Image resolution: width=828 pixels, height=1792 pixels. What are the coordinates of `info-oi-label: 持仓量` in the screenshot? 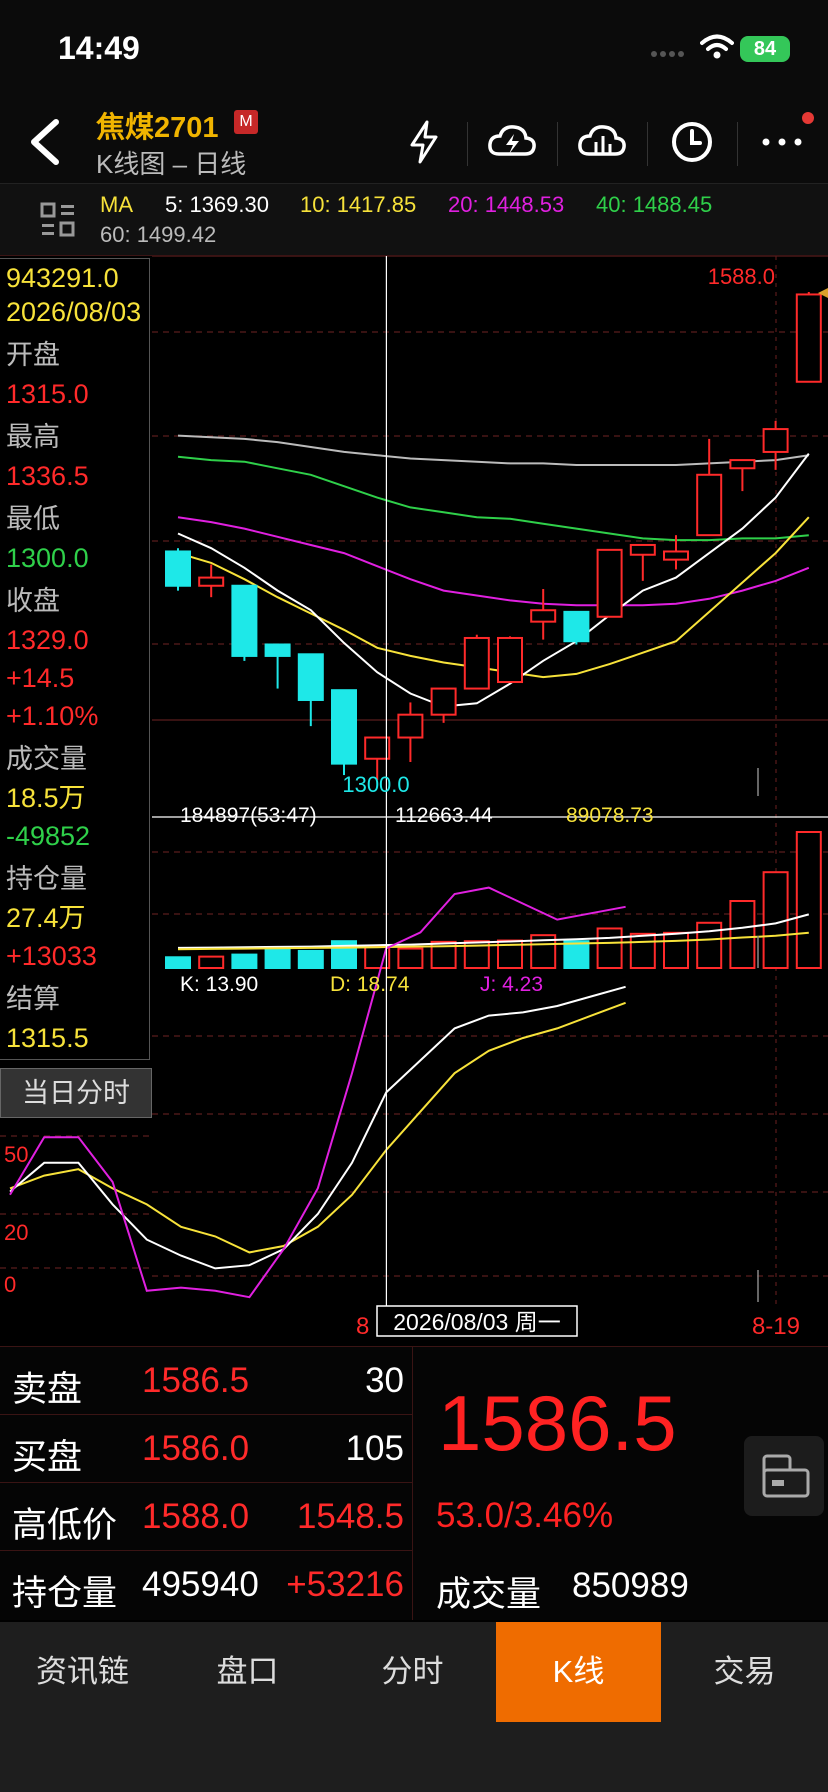 It's located at (46, 879).